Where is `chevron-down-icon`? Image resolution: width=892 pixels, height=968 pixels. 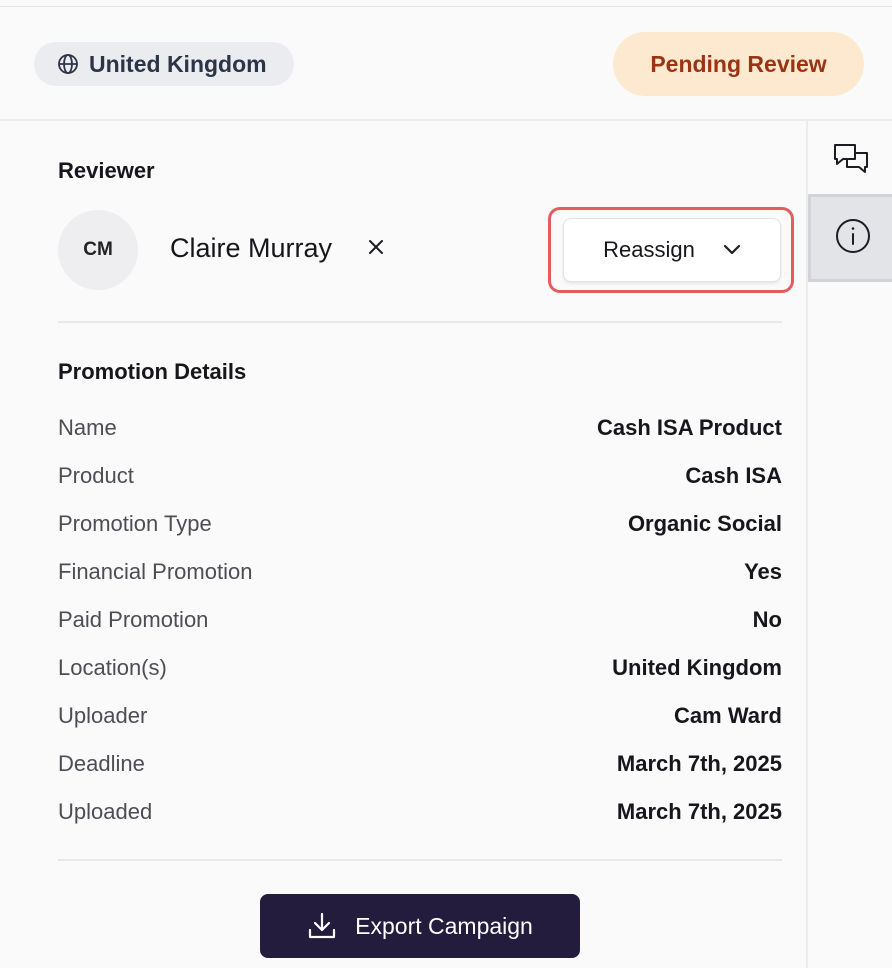
chevron-down-icon is located at coordinates (732, 250).